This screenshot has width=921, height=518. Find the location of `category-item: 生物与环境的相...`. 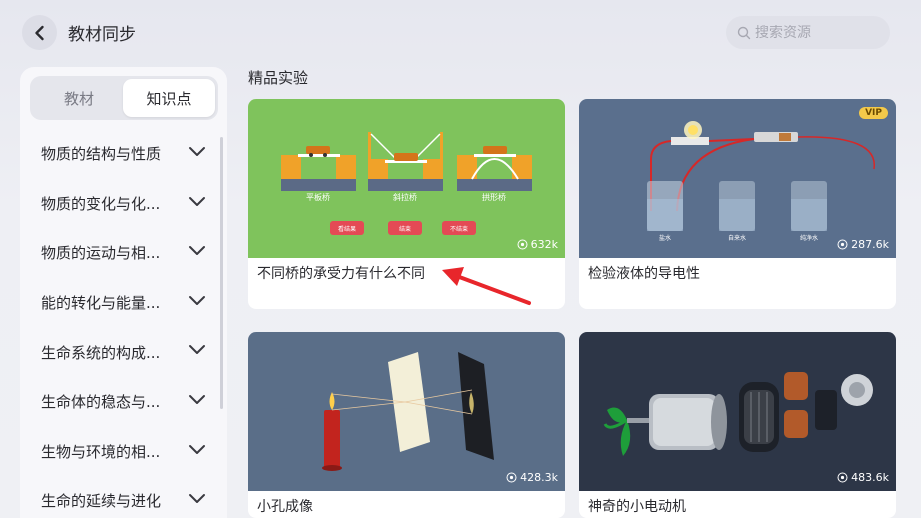

category-item: 生物与环境的相... is located at coordinates (120, 452).